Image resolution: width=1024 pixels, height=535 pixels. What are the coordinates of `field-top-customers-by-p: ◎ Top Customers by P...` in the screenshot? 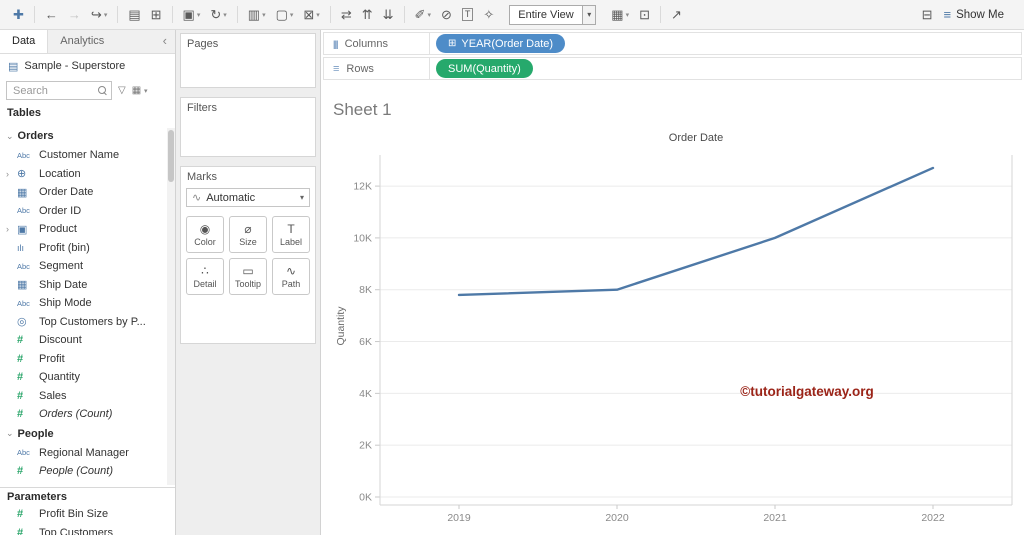 It's located at (83, 322).